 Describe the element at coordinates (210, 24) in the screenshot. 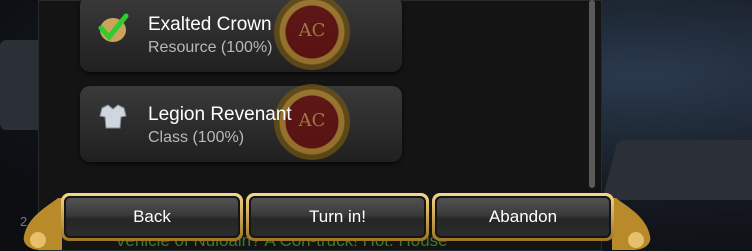

I see `item-title: Exalted Crown` at that location.